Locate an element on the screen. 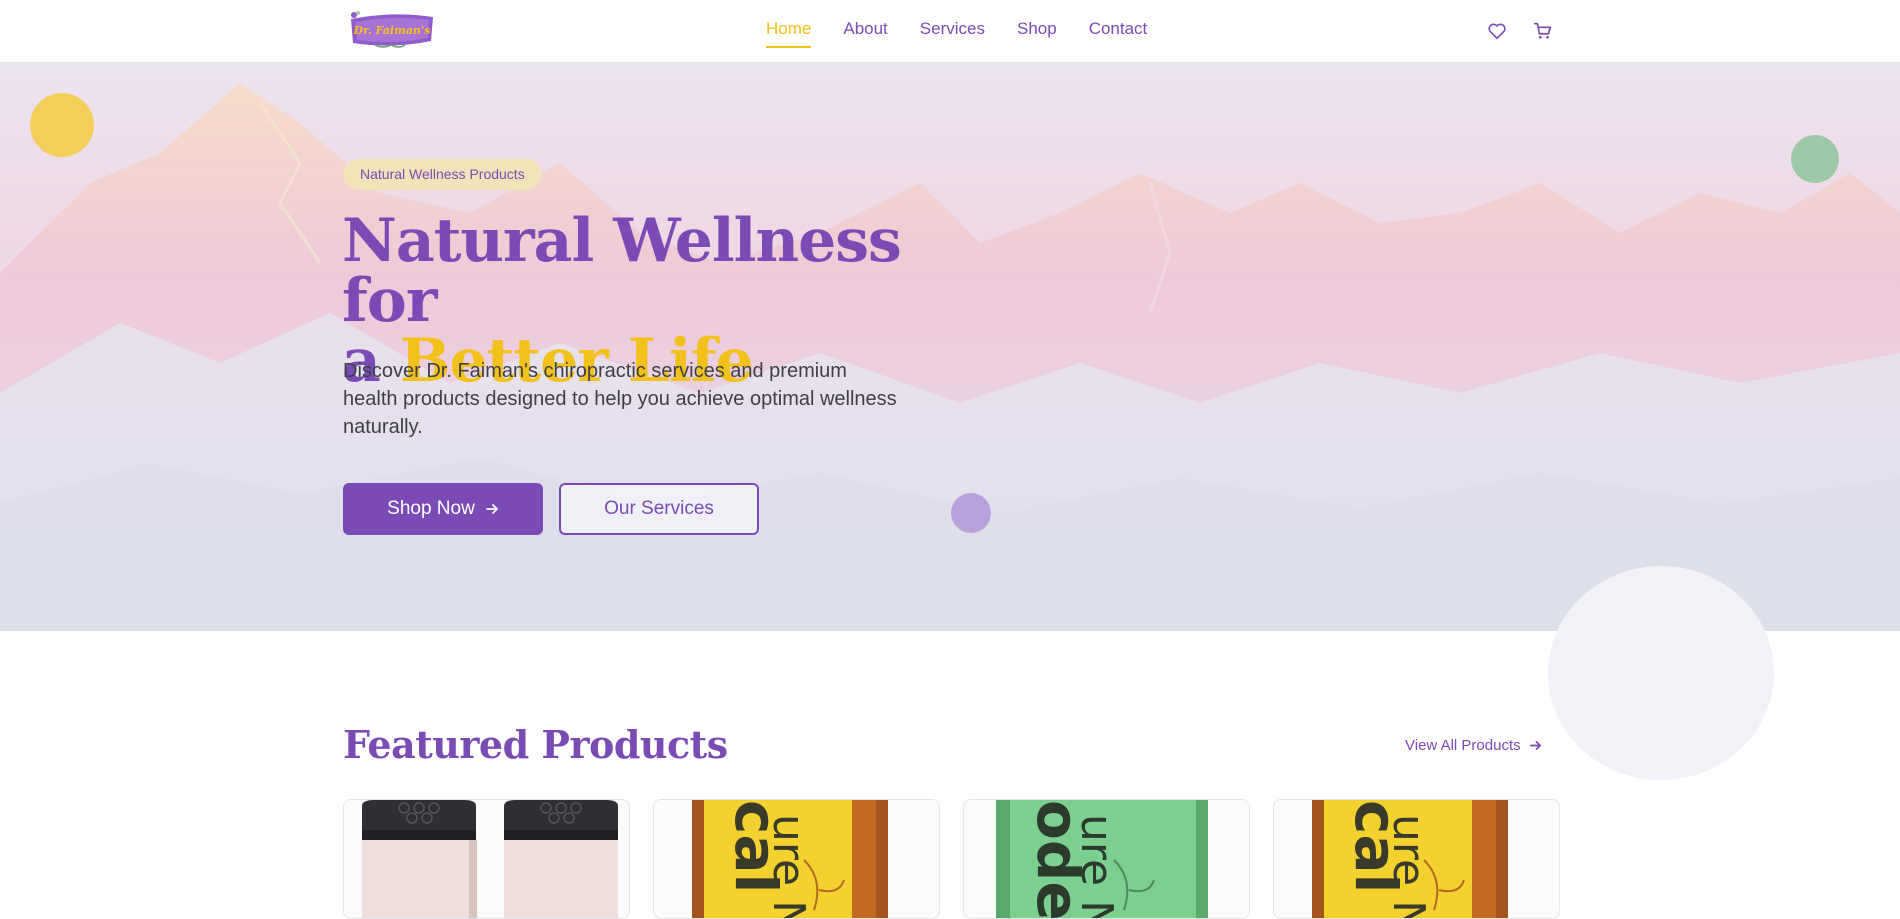 The image size is (1900, 919). product-card: ode ure N is located at coordinates (1106, 859).